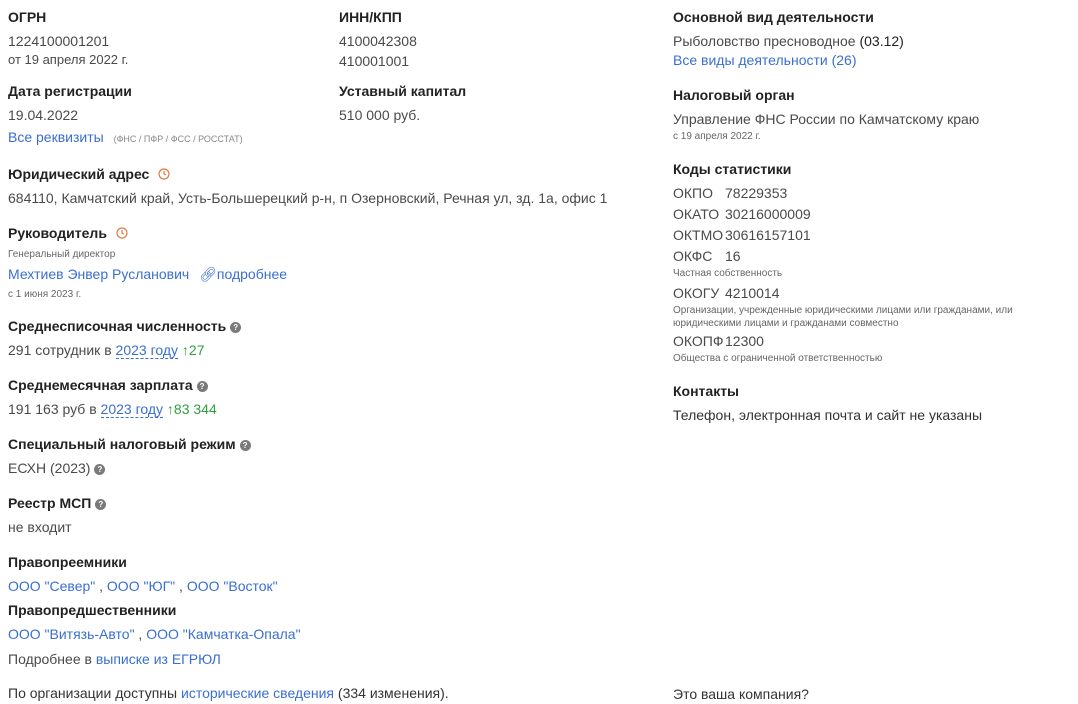 This screenshot has width=1078, height=704. I want to click on head-name-link: Мехтиев Энвер Русланович, so click(98, 274).